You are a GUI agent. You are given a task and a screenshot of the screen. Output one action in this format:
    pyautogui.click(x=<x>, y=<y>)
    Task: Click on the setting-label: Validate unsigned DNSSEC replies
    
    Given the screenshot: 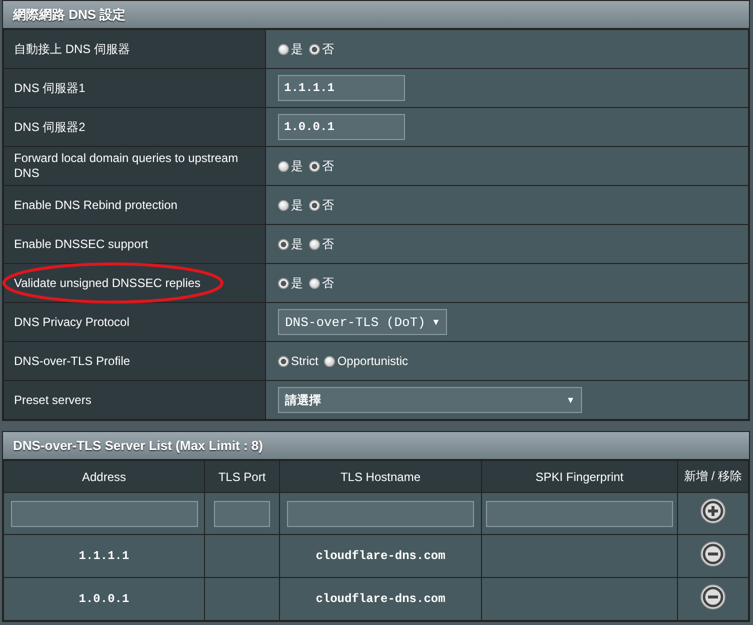 What is the action you would take?
    pyautogui.click(x=107, y=283)
    